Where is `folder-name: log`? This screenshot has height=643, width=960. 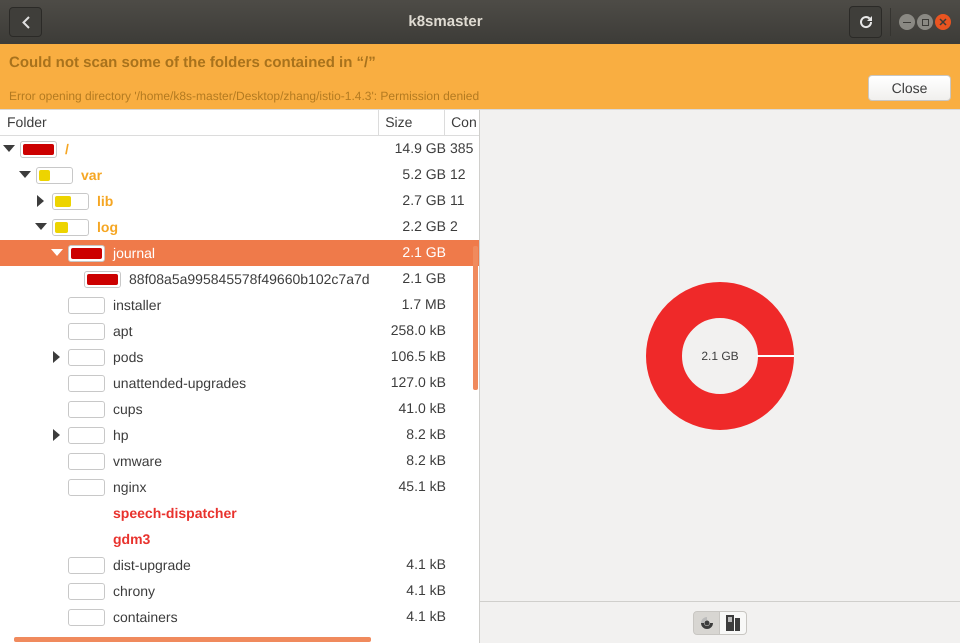 folder-name: log is located at coordinates (107, 227).